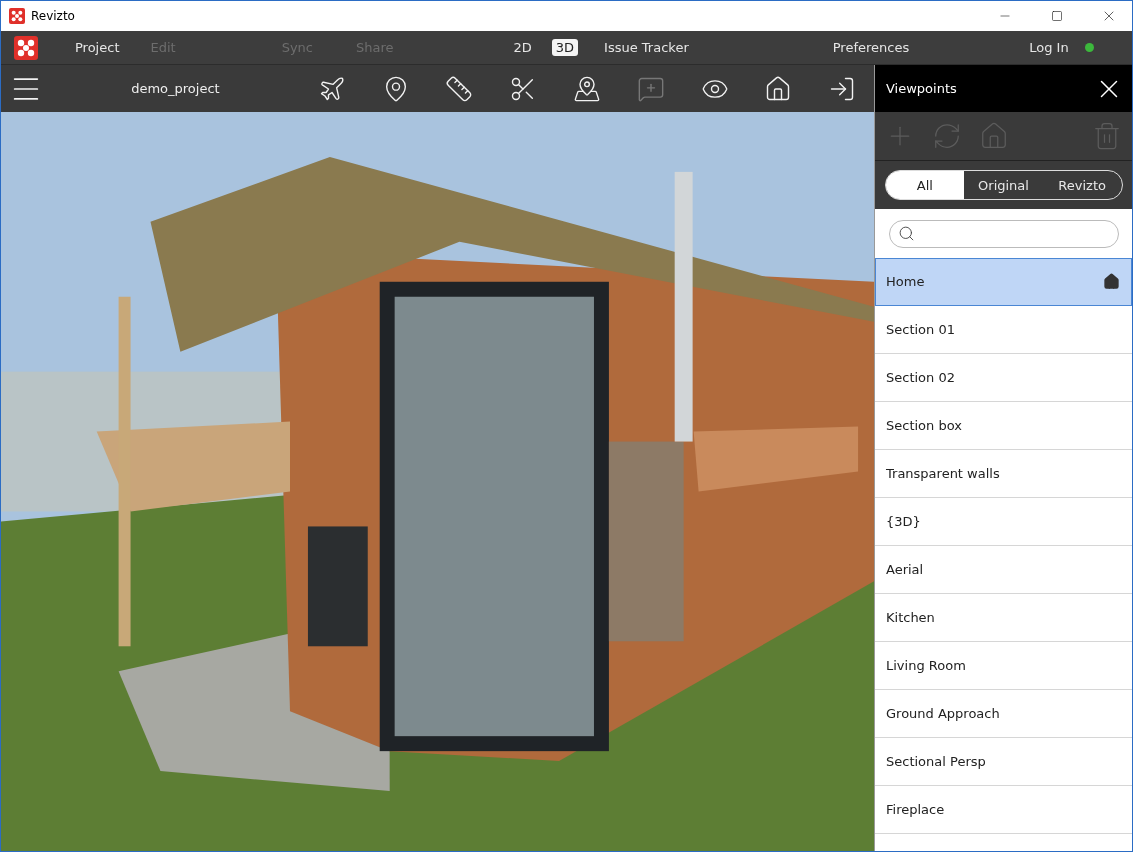 Image resolution: width=1133 pixels, height=852 pixels. I want to click on home-icon, so click(994, 136).